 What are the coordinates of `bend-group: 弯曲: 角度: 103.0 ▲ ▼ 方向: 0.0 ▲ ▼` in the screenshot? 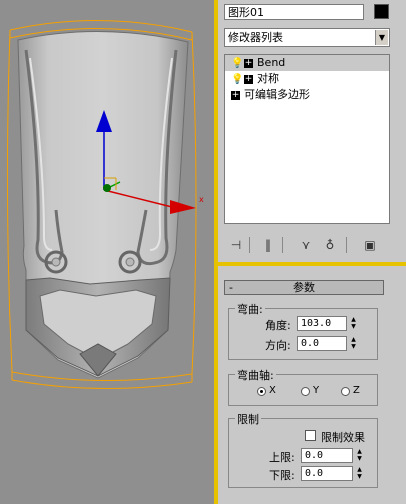 It's located at (303, 330).